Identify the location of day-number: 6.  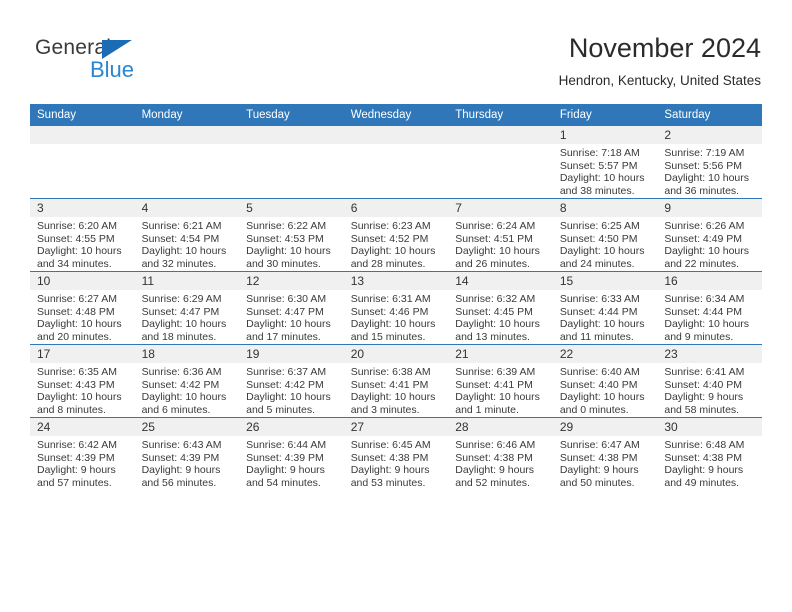
(396, 208).